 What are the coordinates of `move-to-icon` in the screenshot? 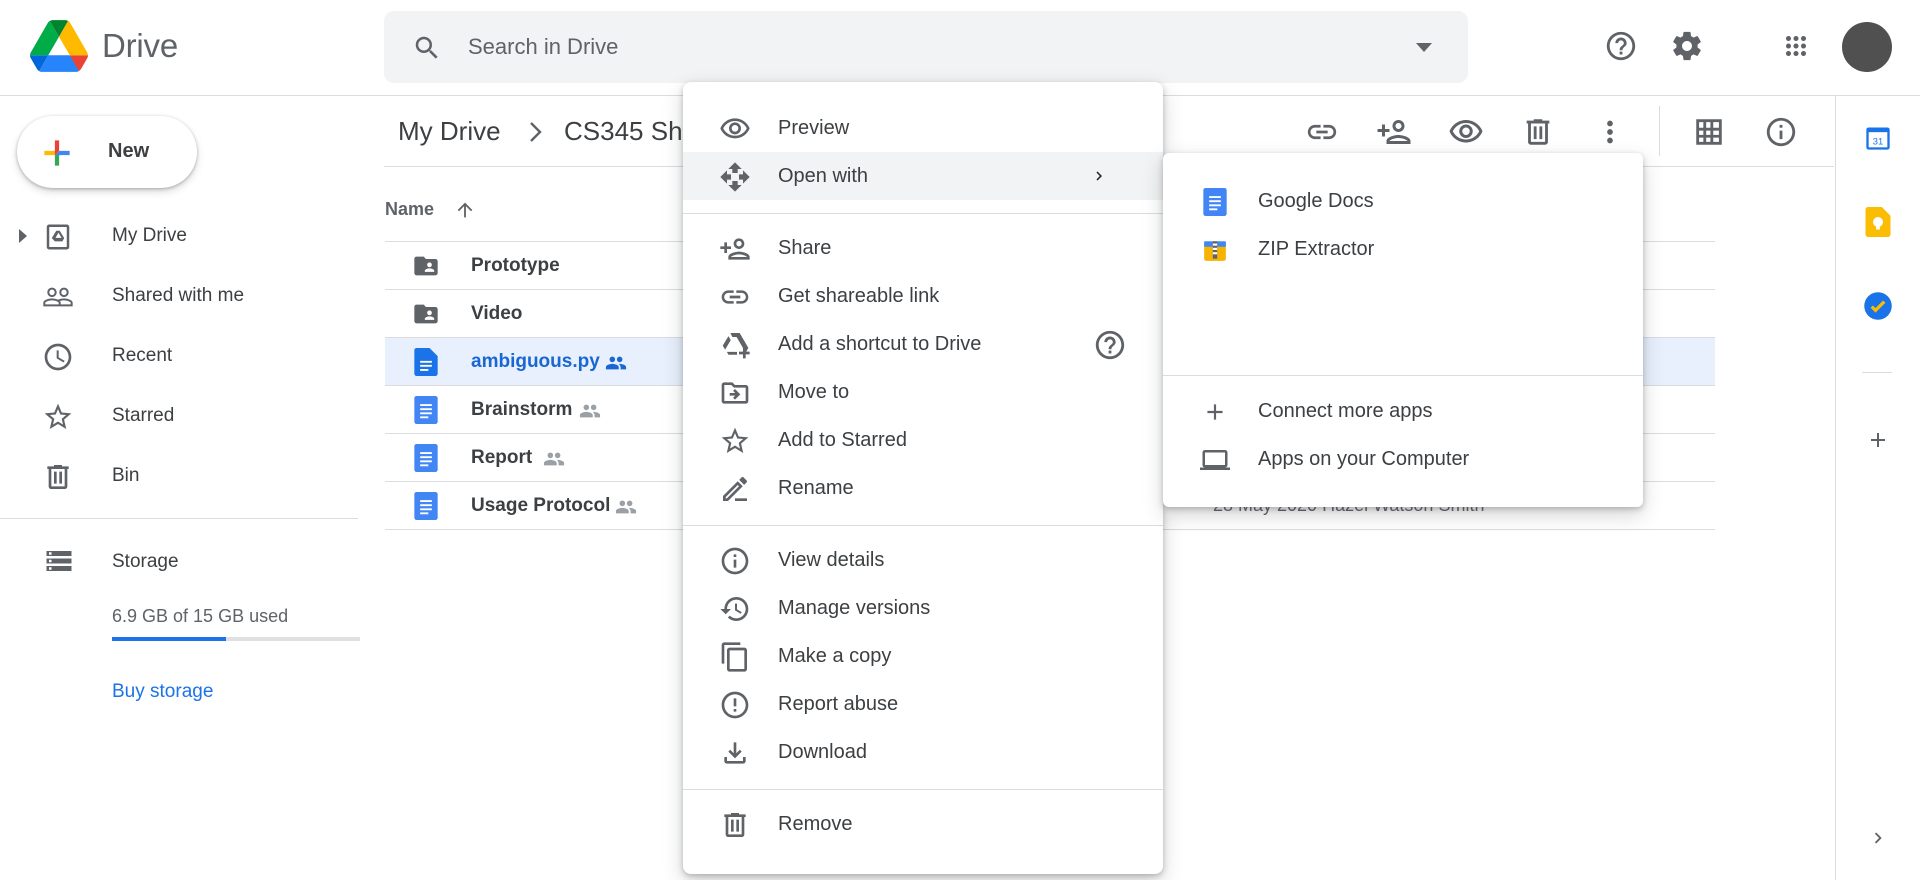 It's located at (735, 393).